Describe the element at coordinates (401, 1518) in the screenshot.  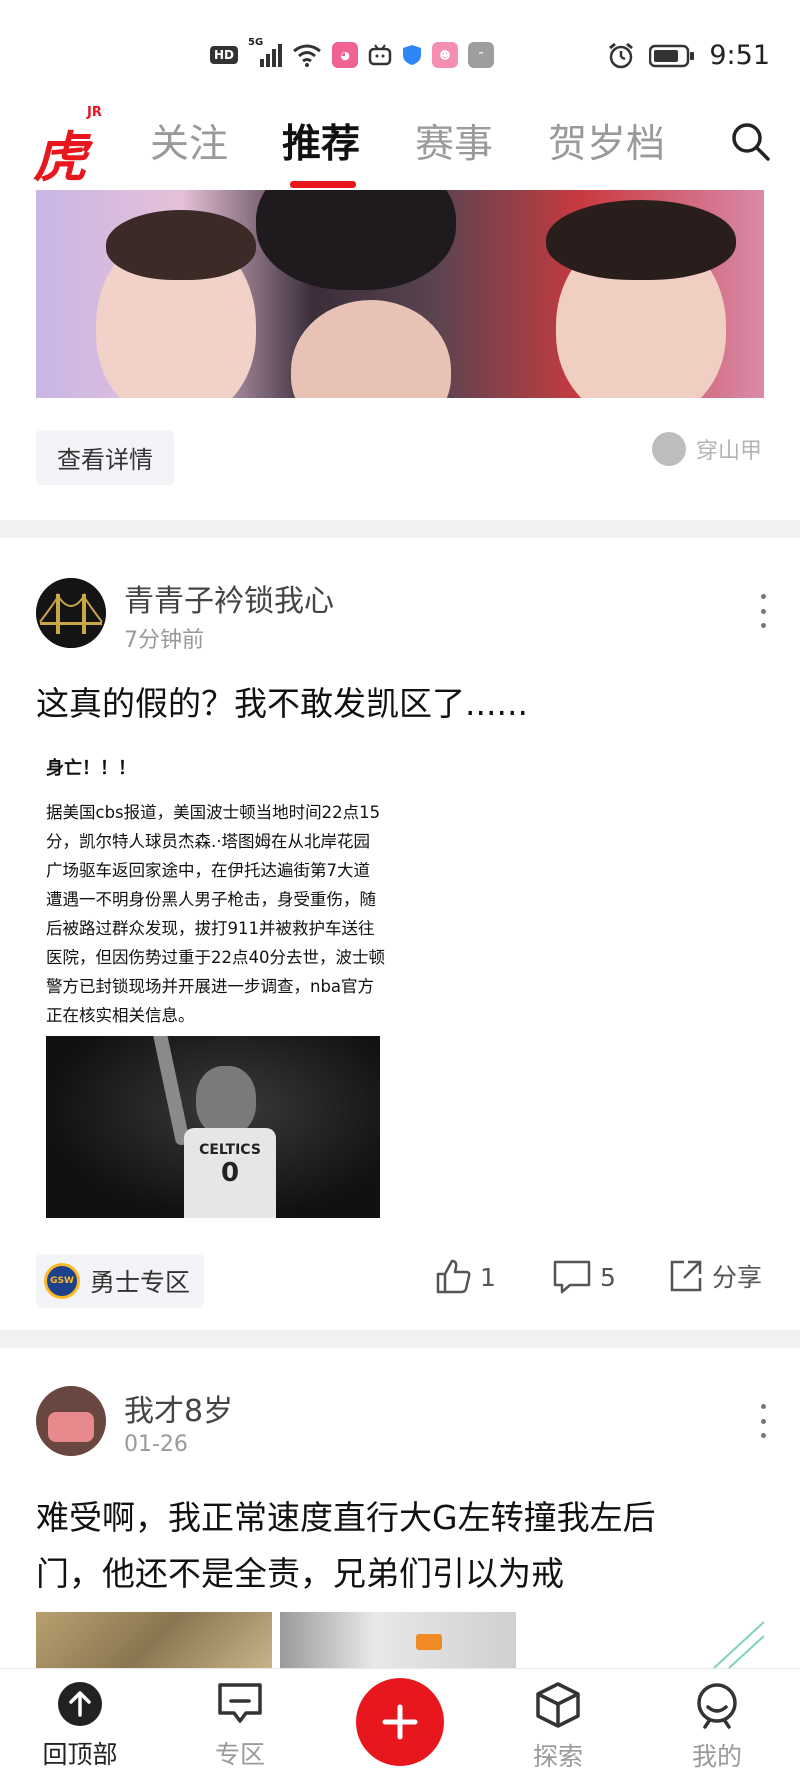
I see `post-title-line-1: 难受啊，我正常速度直行大G左转撞我左后` at that location.